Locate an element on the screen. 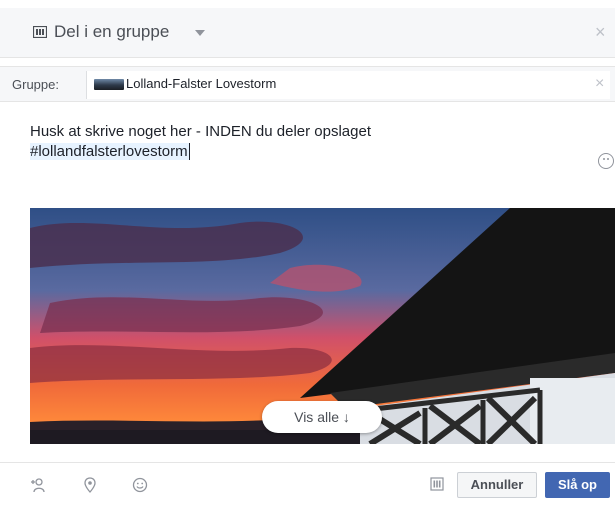  dialog-footer: Annuller Slå op is located at coordinates (307, 483).